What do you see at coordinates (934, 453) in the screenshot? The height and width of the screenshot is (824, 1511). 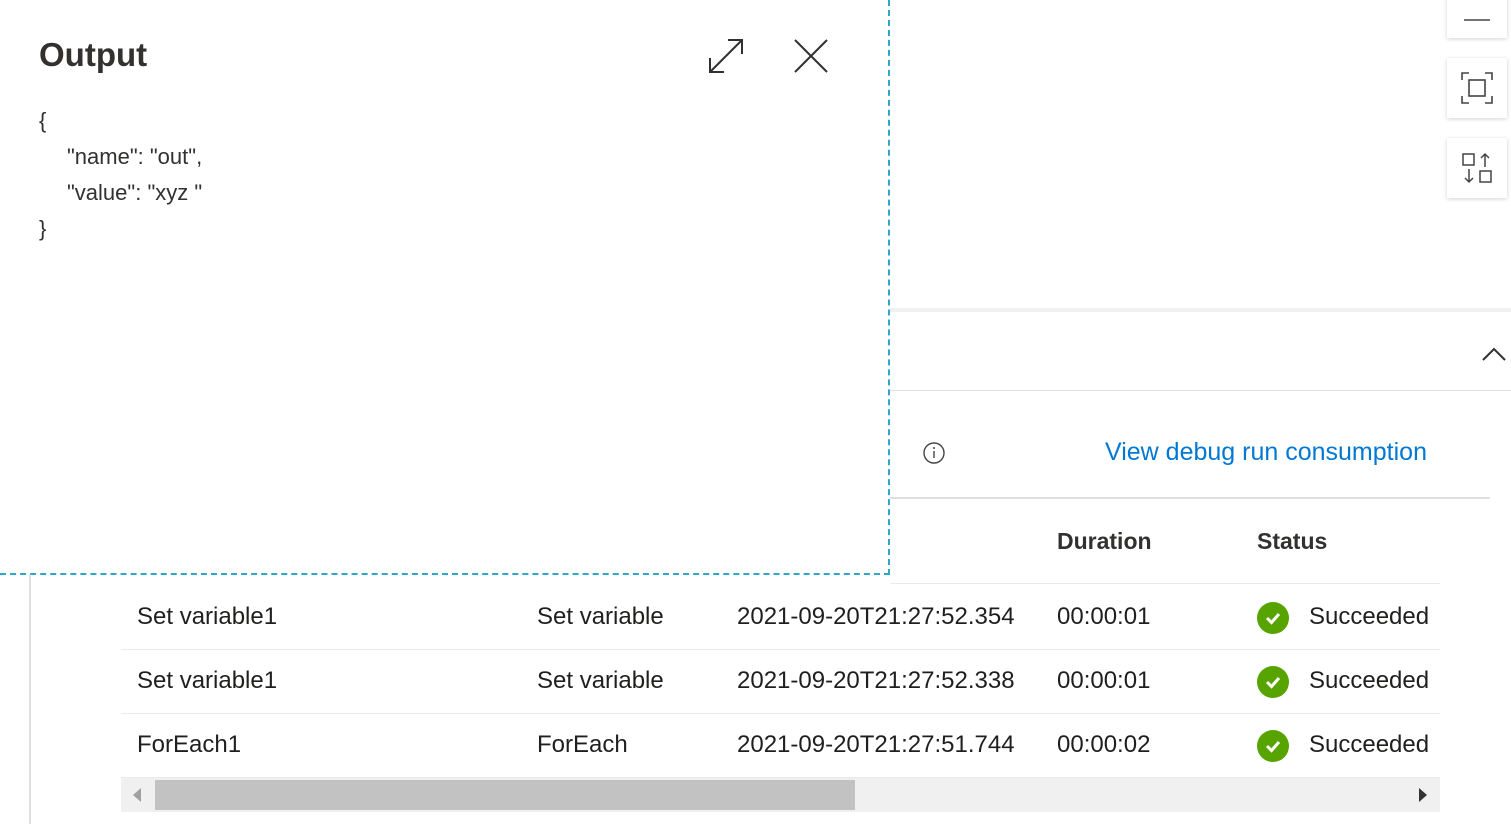 I see `info-icon` at bounding box center [934, 453].